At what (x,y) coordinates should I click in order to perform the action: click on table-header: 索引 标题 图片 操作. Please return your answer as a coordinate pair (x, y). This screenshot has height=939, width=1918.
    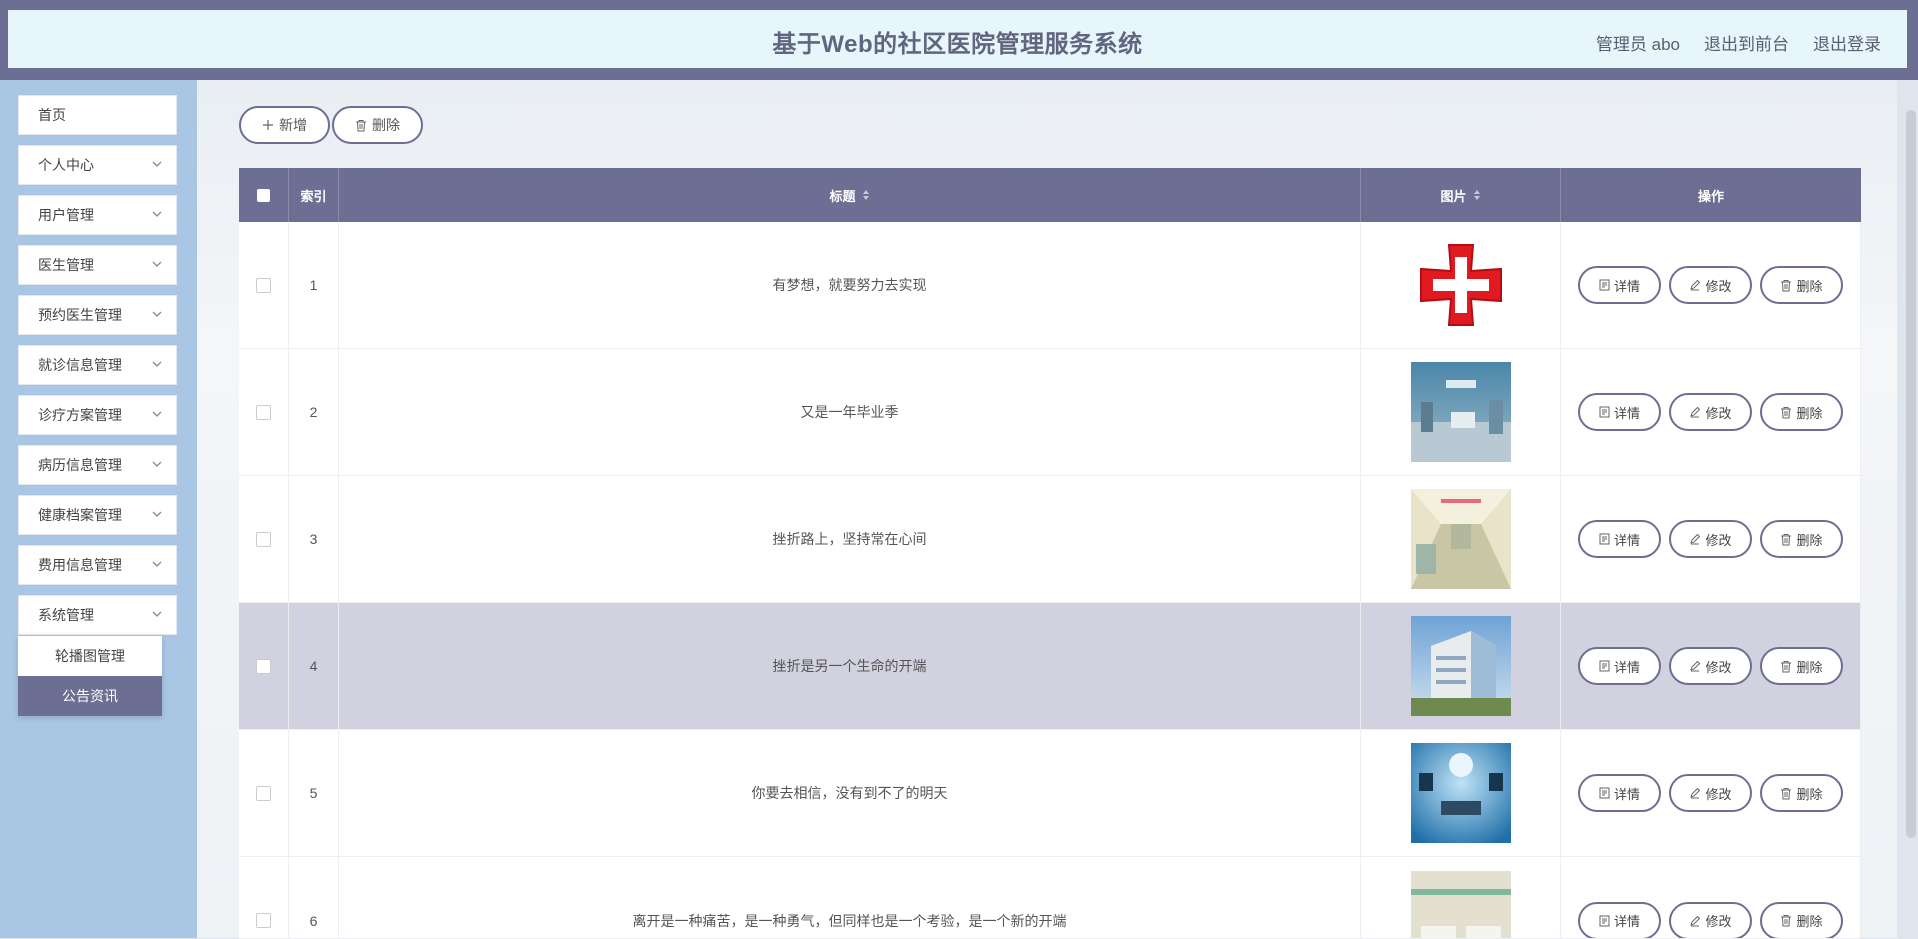
    Looking at the image, I should click on (1050, 195).